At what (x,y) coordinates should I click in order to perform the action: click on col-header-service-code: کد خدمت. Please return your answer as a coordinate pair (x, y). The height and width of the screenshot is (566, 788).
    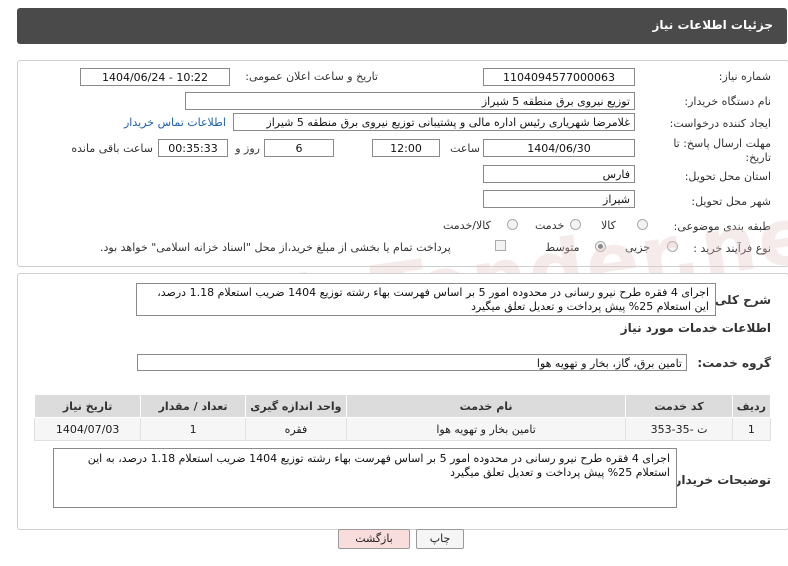
    Looking at the image, I should click on (679, 406).